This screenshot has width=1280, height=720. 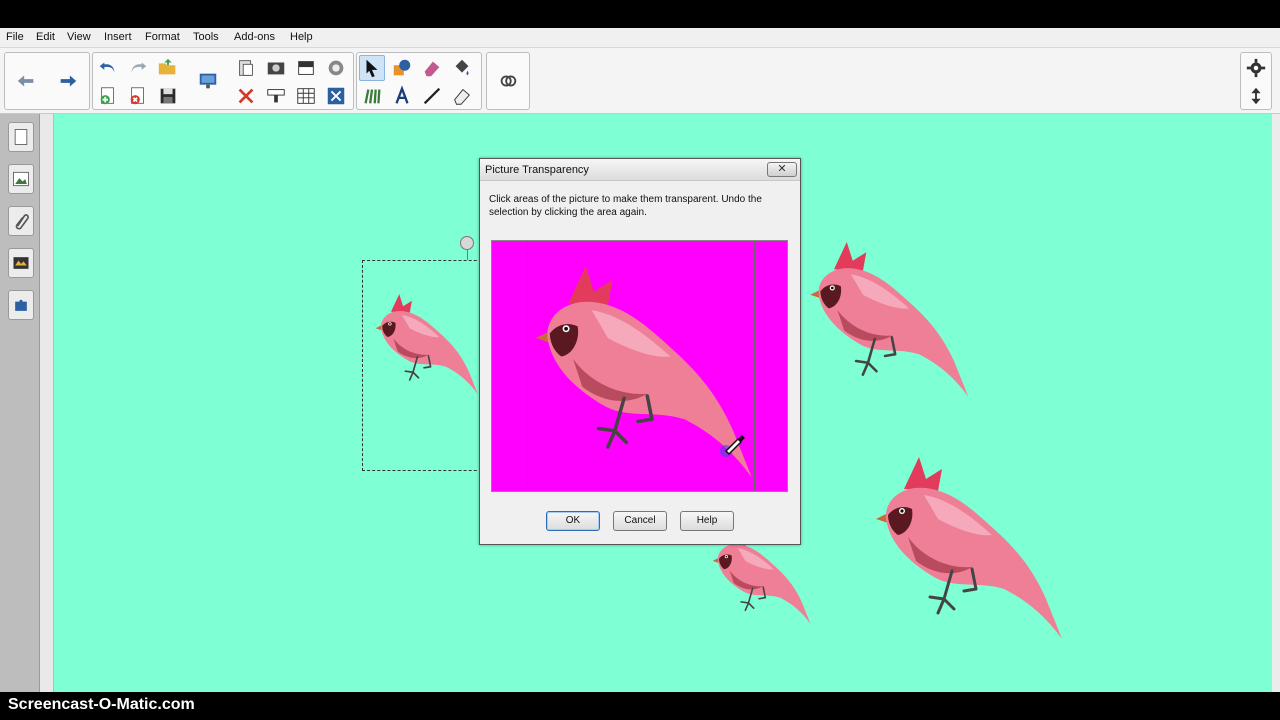 I want to click on page-sorter-icon, so click(x=21, y=137).